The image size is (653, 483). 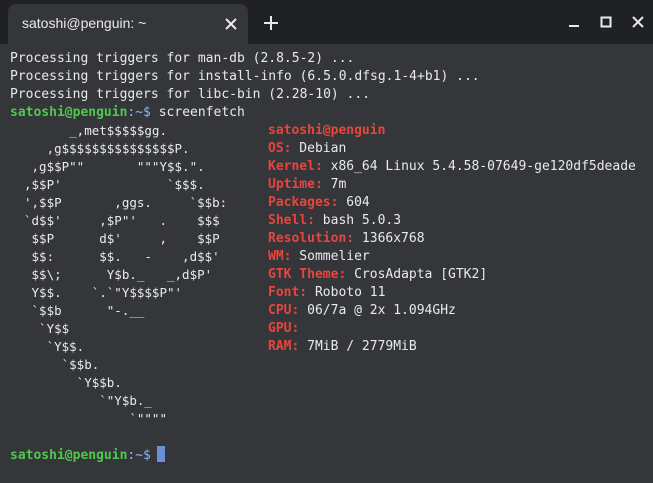 I want to click on plus-icon, so click(x=271, y=23).